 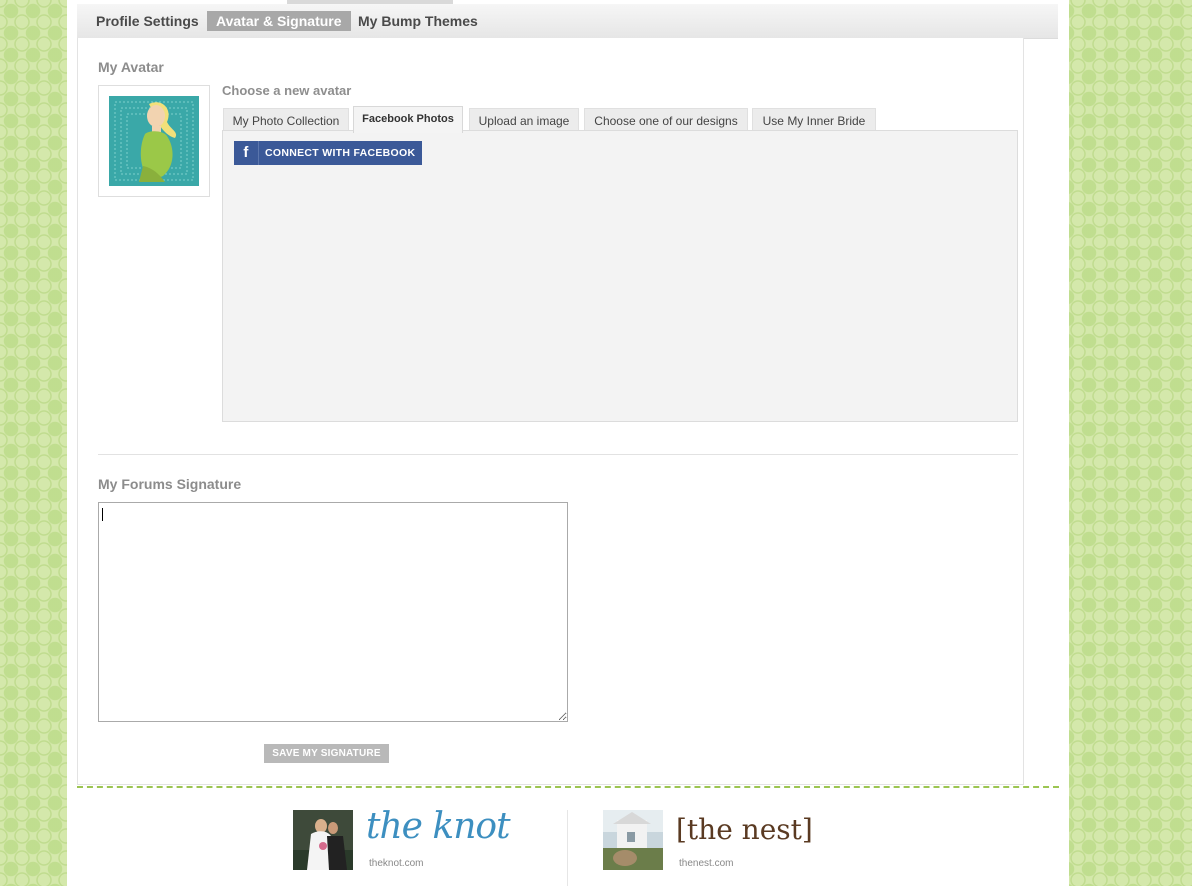 What do you see at coordinates (333, 612) in the screenshot?
I see `signature-textarea` at bounding box center [333, 612].